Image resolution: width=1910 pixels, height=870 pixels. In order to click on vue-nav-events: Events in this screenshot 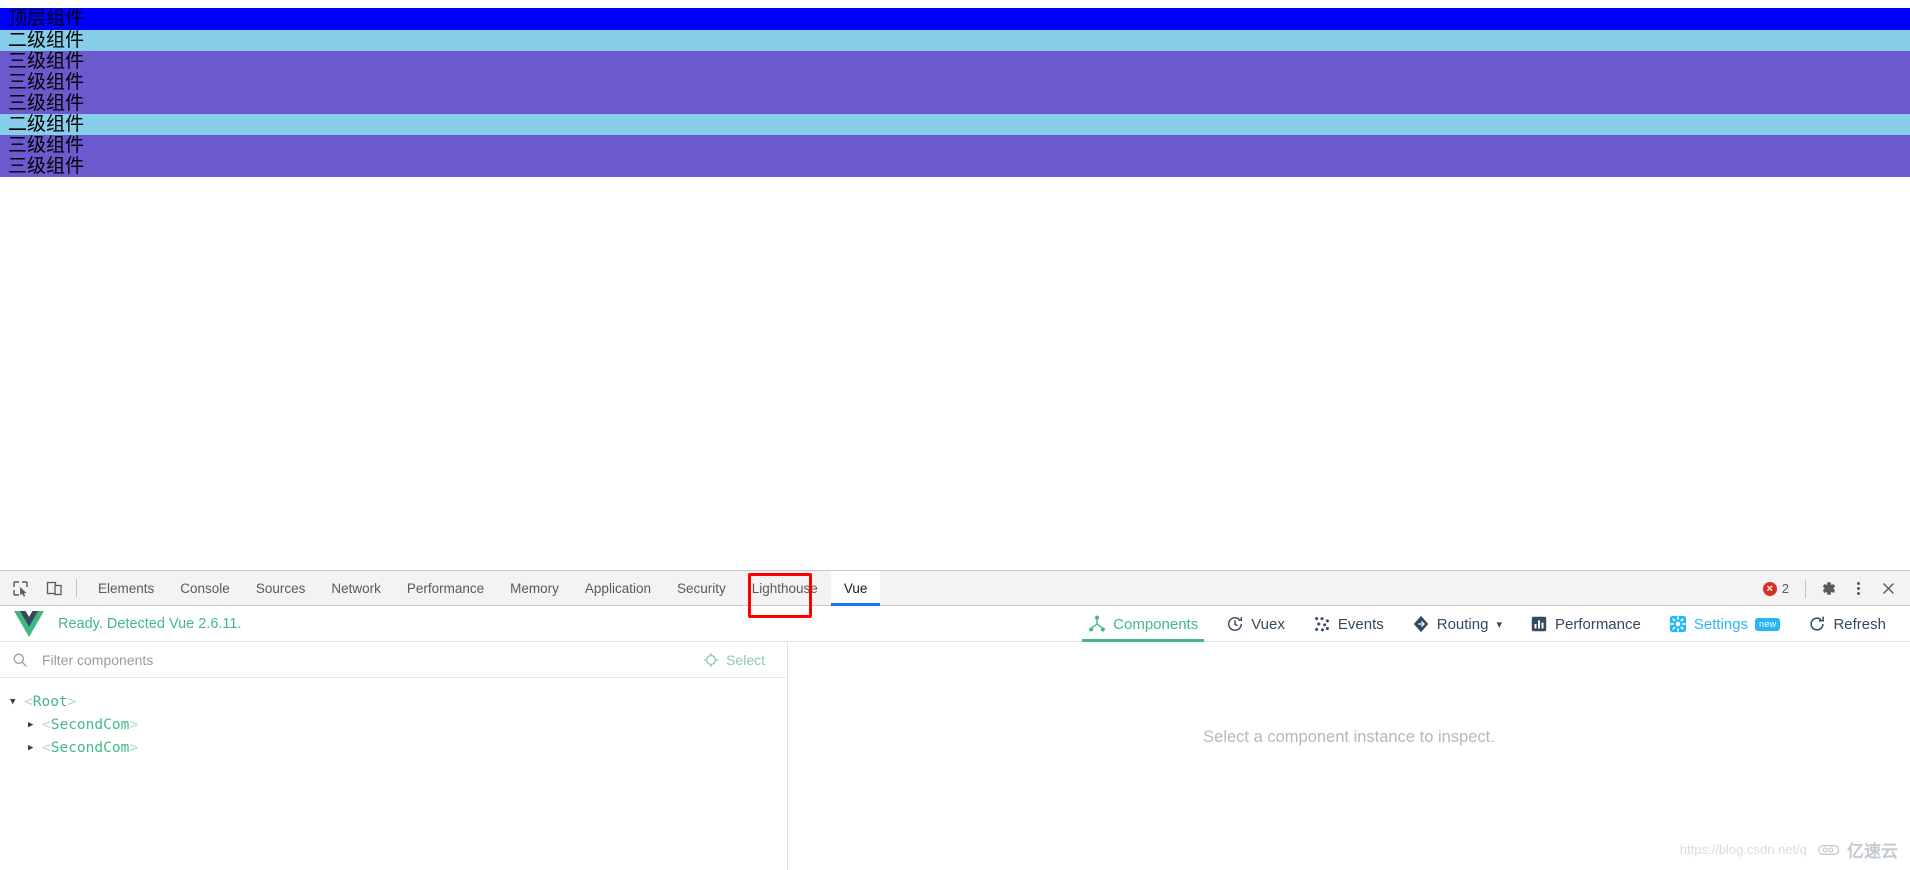, I will do `click(1348, 624)`.